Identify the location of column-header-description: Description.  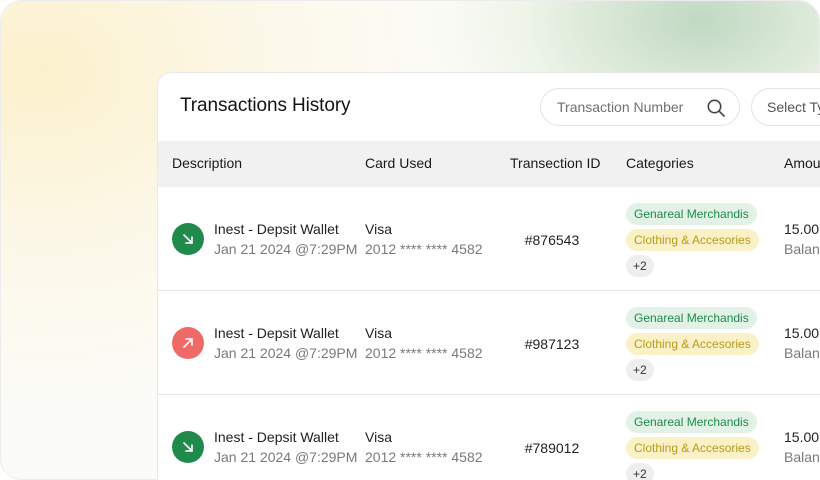
(207, 163).